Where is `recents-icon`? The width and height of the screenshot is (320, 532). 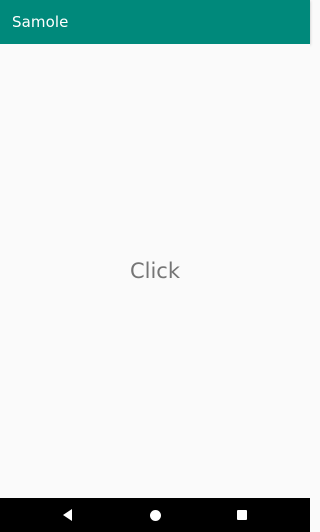 recents-icon is located at coordinates (242, 515).